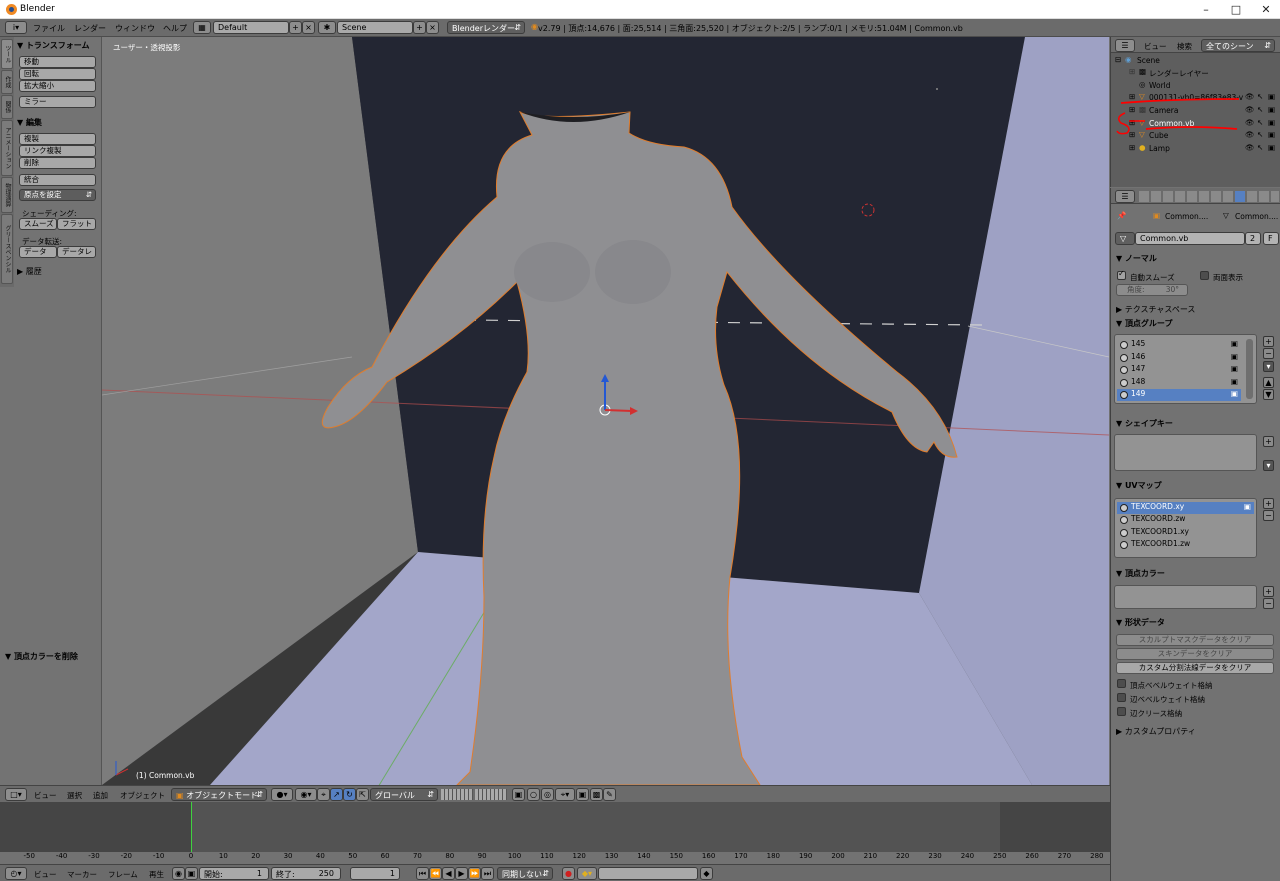  What do you see at coordinates (1268, 441) in the screenshot?
I see `add-shape-key-button: +` at bounding box center [1268, 441].